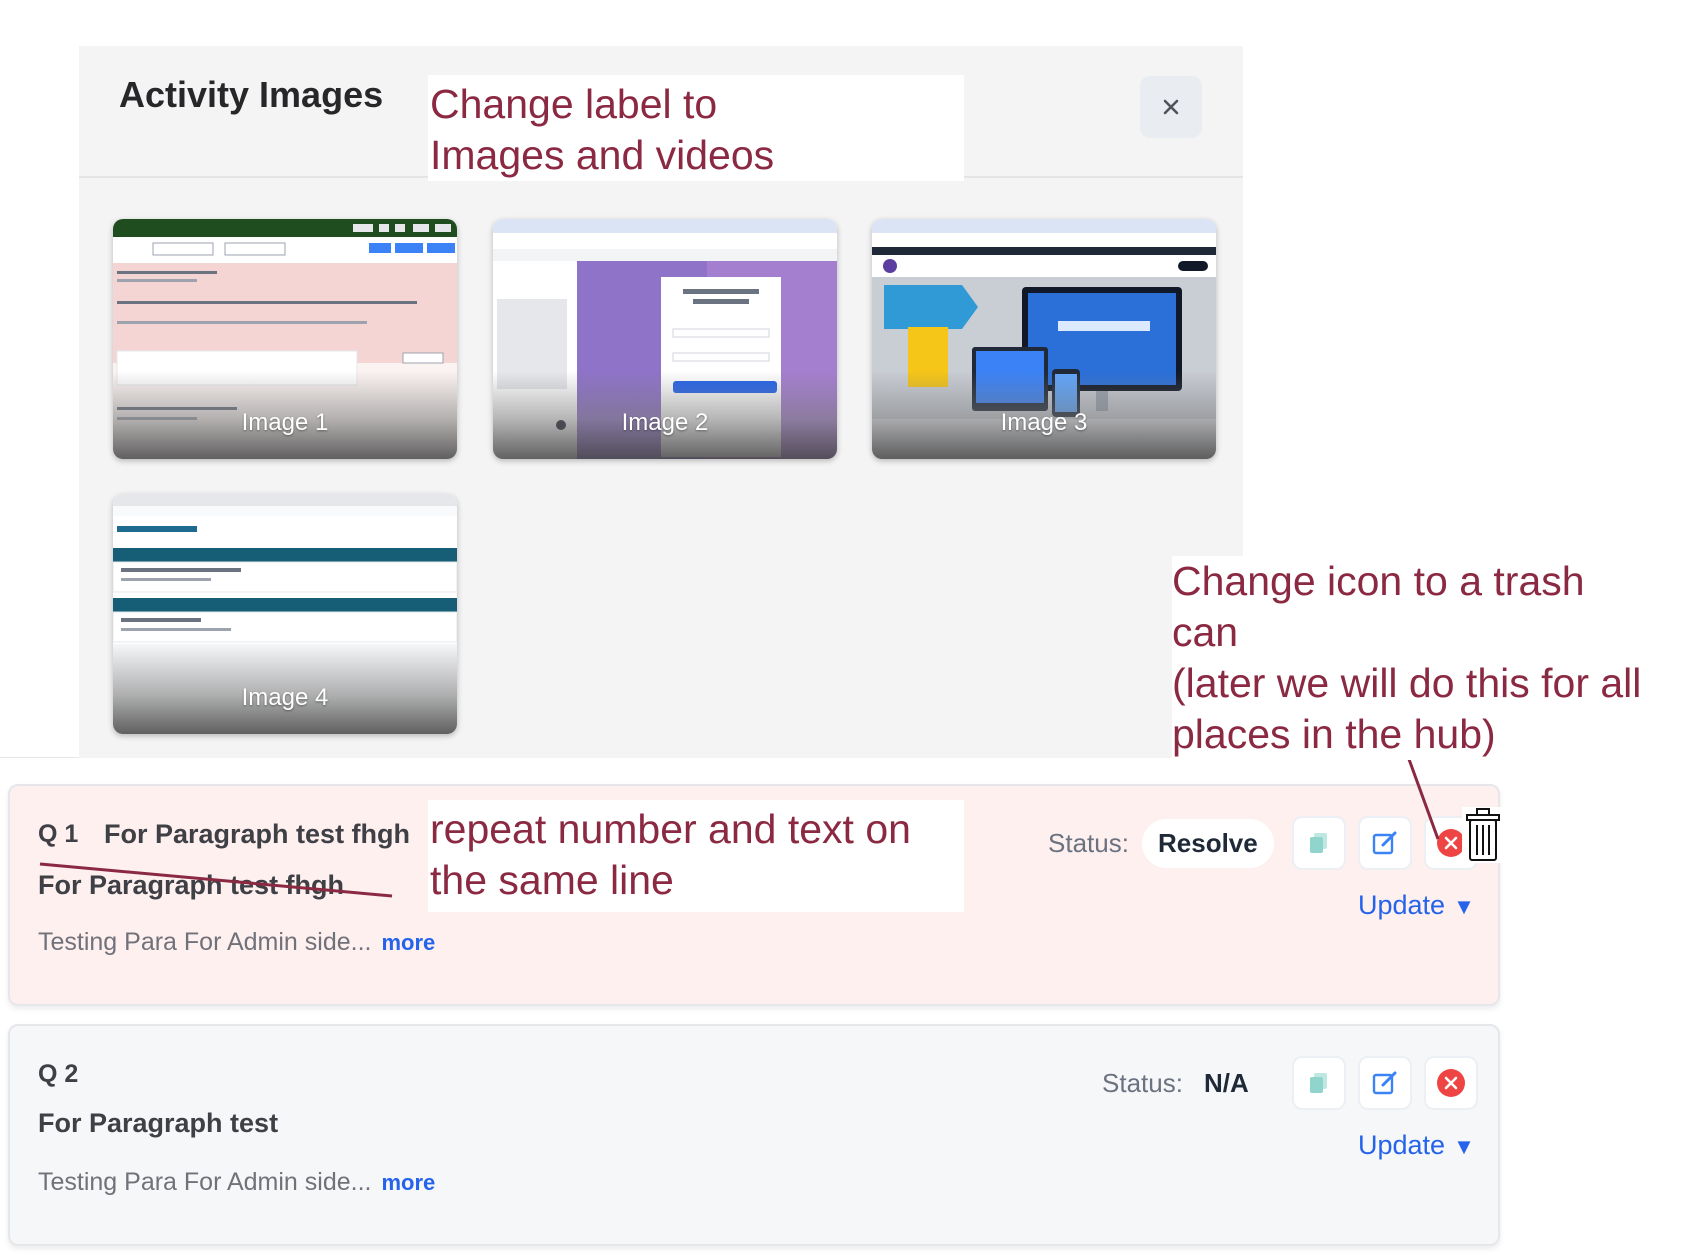 Image resolution: width=1706 pixels, height=1256 pixels. Describe the element at coordinates (216, 880) in the screenshot. I see `strikethrough-mark` at that location.